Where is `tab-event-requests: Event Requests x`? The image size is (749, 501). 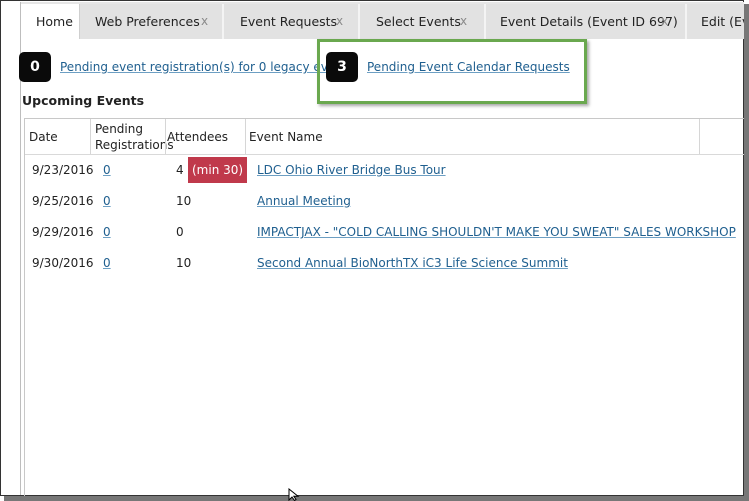 tab-event-requests: Event Requests x is located at coordinates (292, 21).